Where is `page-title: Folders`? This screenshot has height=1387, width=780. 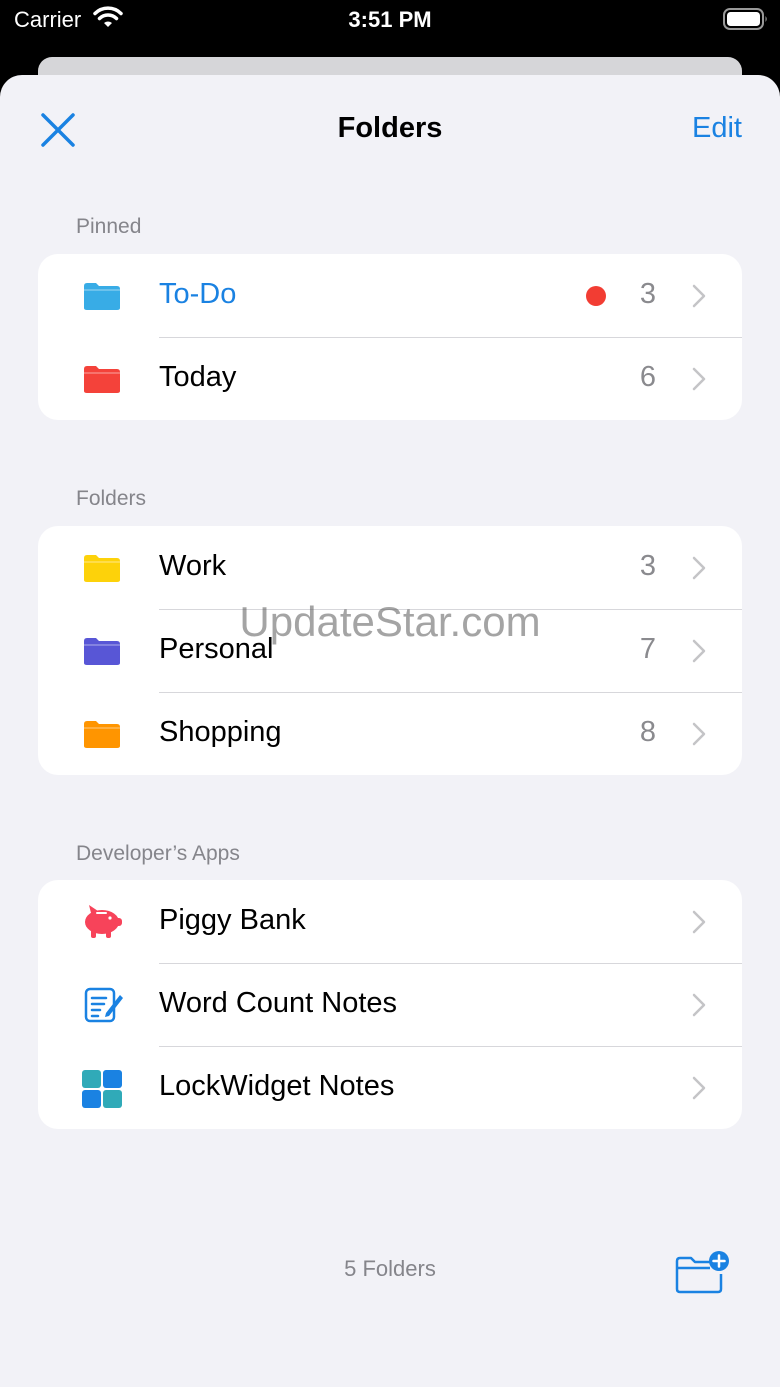 page-title: Folders is located at coordinates (390, 128).